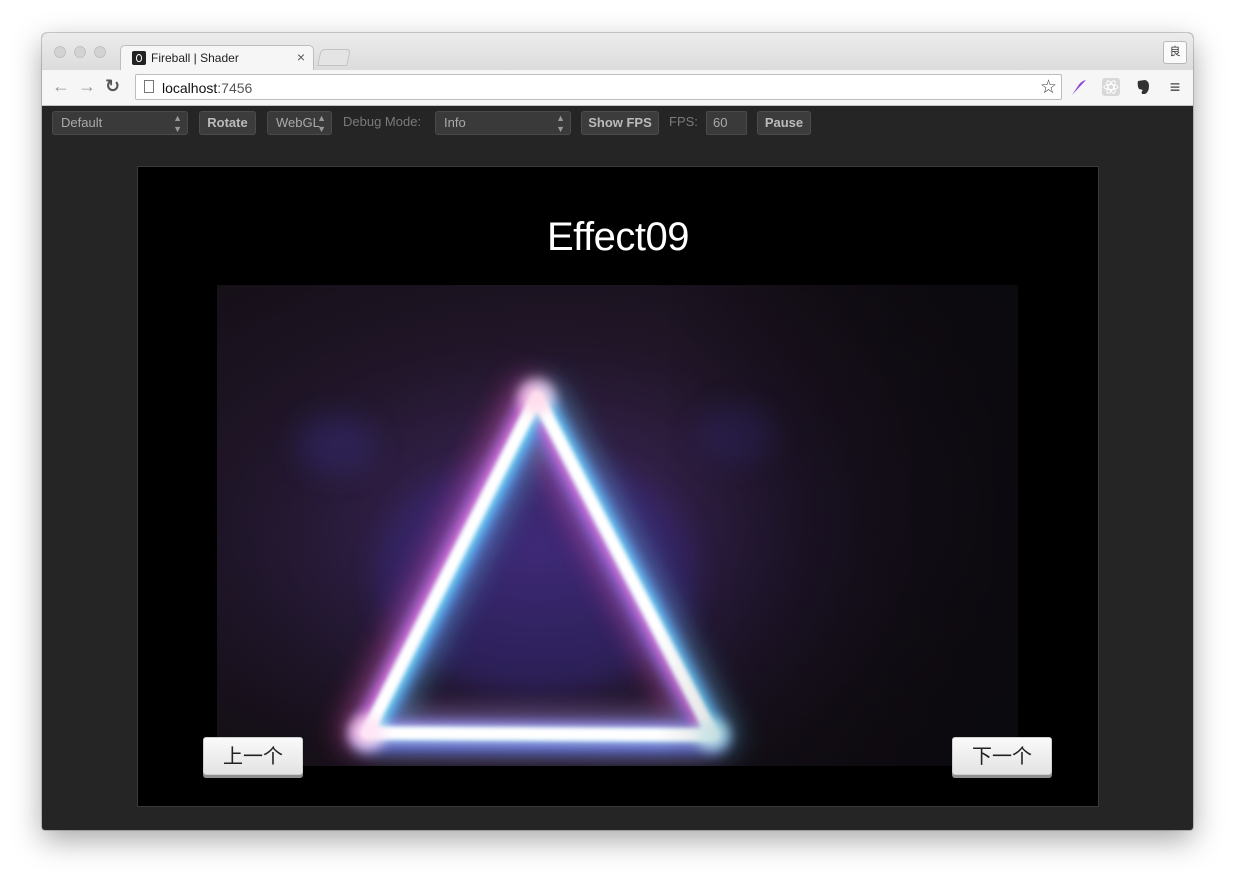 This screenshot has width=1235, height=881. What do you see at coordinates (100, 52) in the screenshot?
I see `maximize-window-icon` at bounding box center [100, 52].